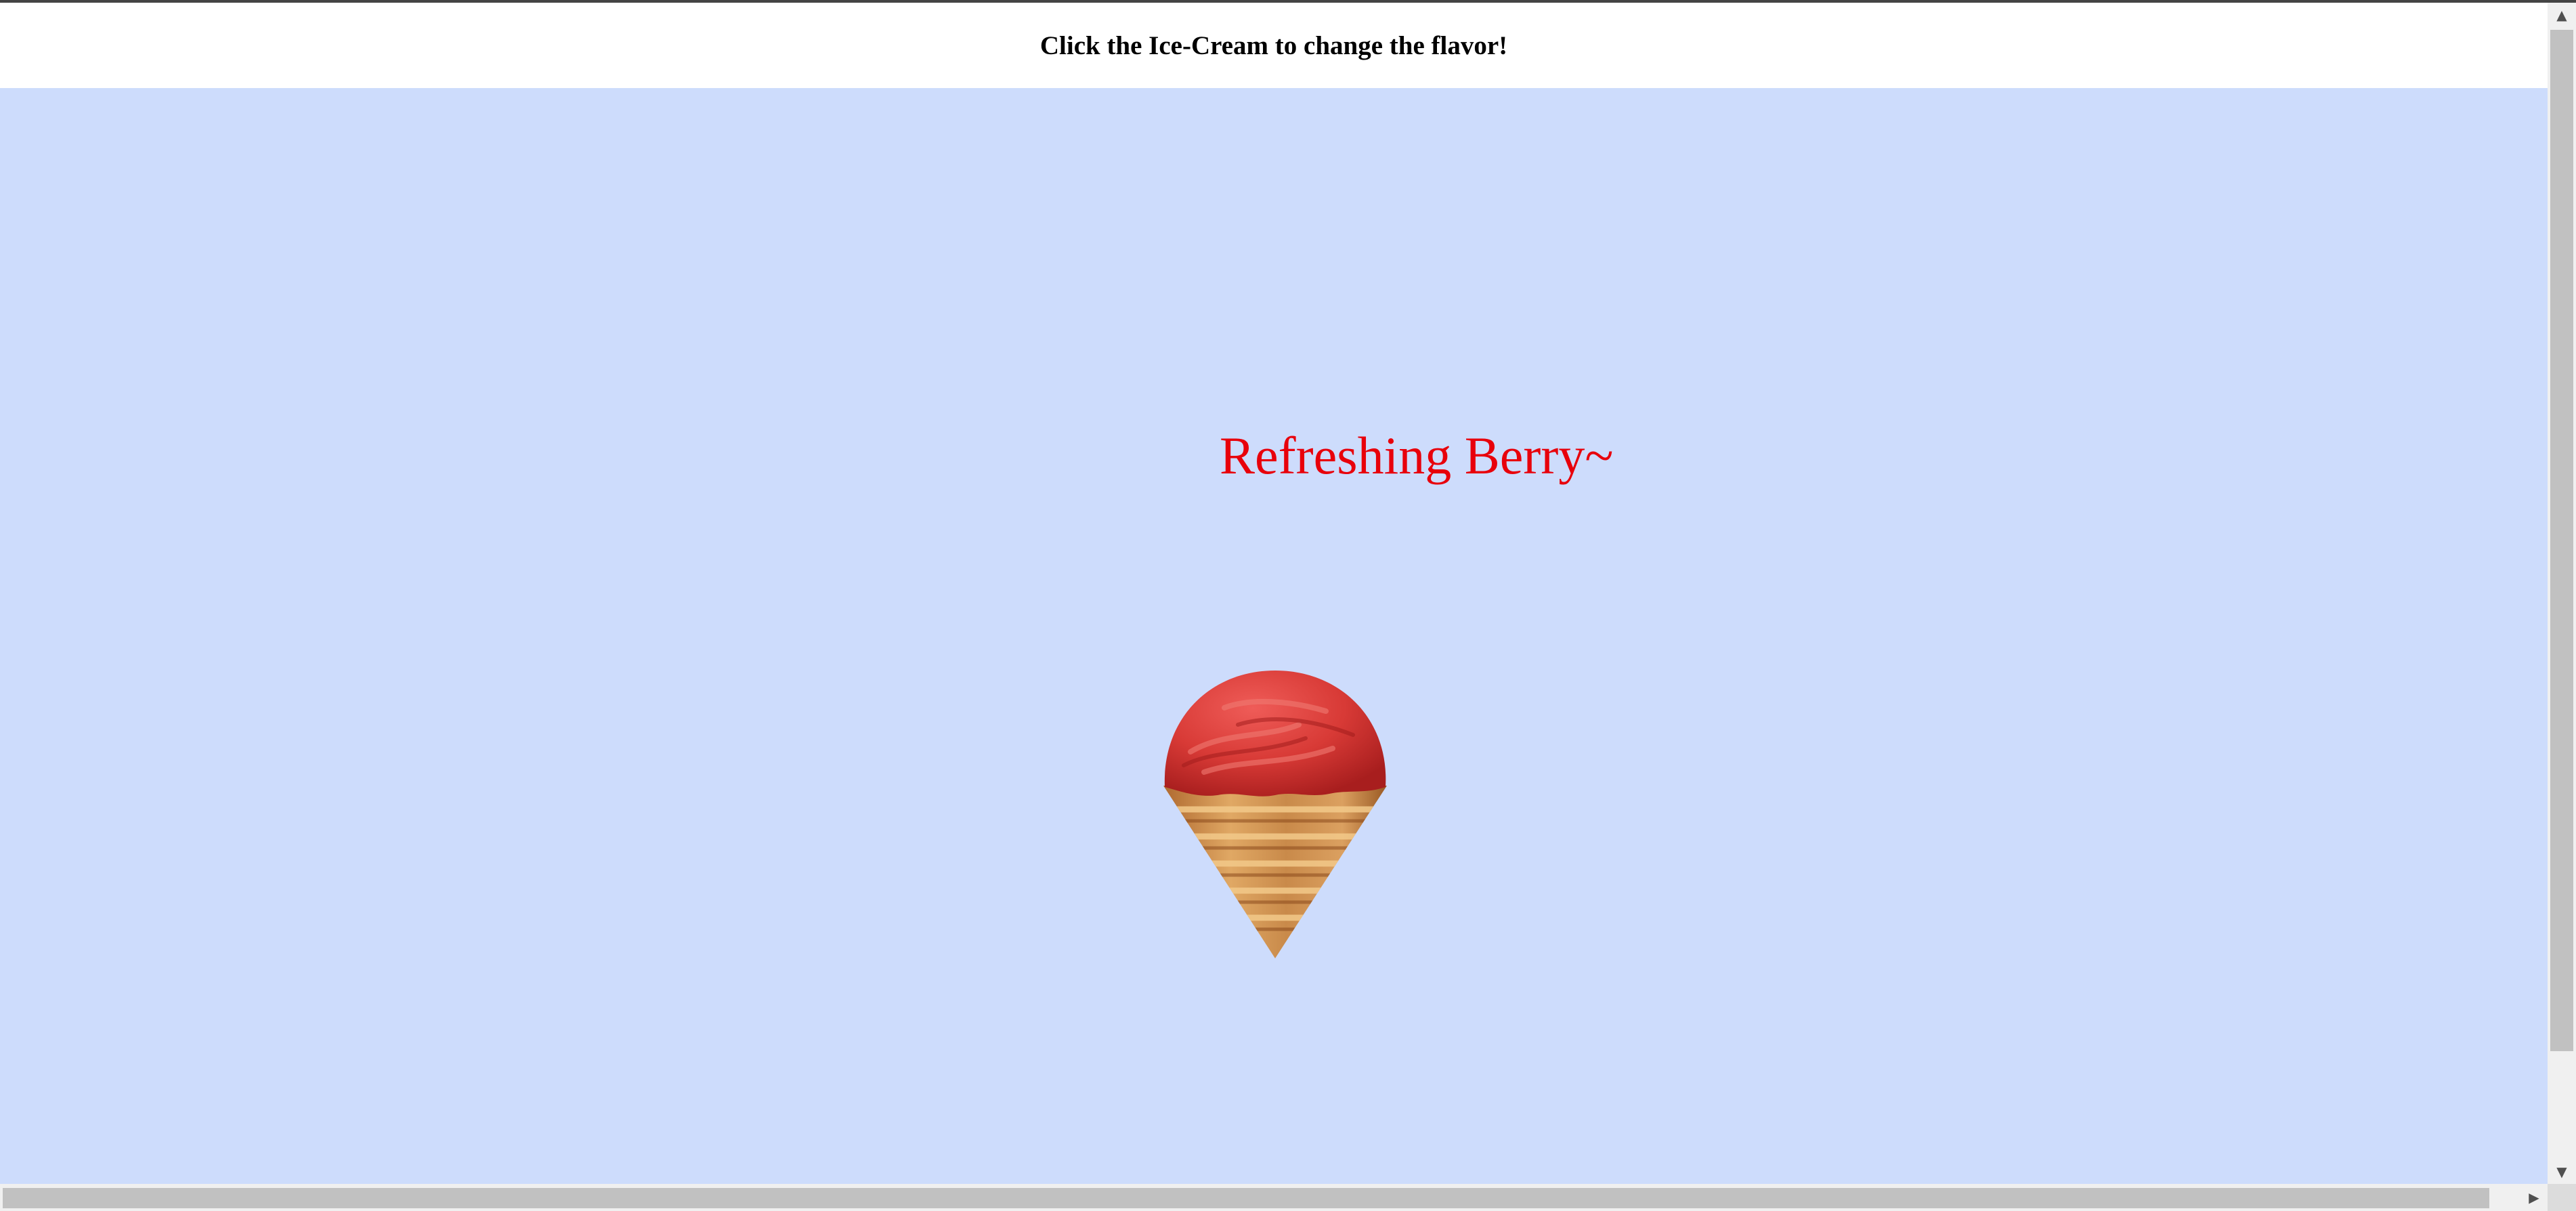 The width and height of the screenshot is (2576, 1211). What do you see at coordinates (1417, 455) in the screenshot?
I see `flavor-label: Refreshing Berry~` at bounding box center [1417, 455].